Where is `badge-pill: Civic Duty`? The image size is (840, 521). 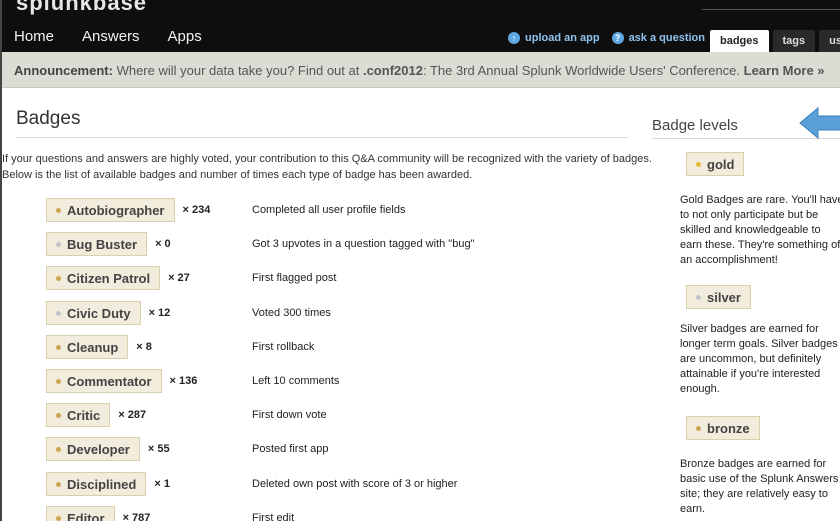
badge-pill: Civic Duty is located at coordinates (93, 313).